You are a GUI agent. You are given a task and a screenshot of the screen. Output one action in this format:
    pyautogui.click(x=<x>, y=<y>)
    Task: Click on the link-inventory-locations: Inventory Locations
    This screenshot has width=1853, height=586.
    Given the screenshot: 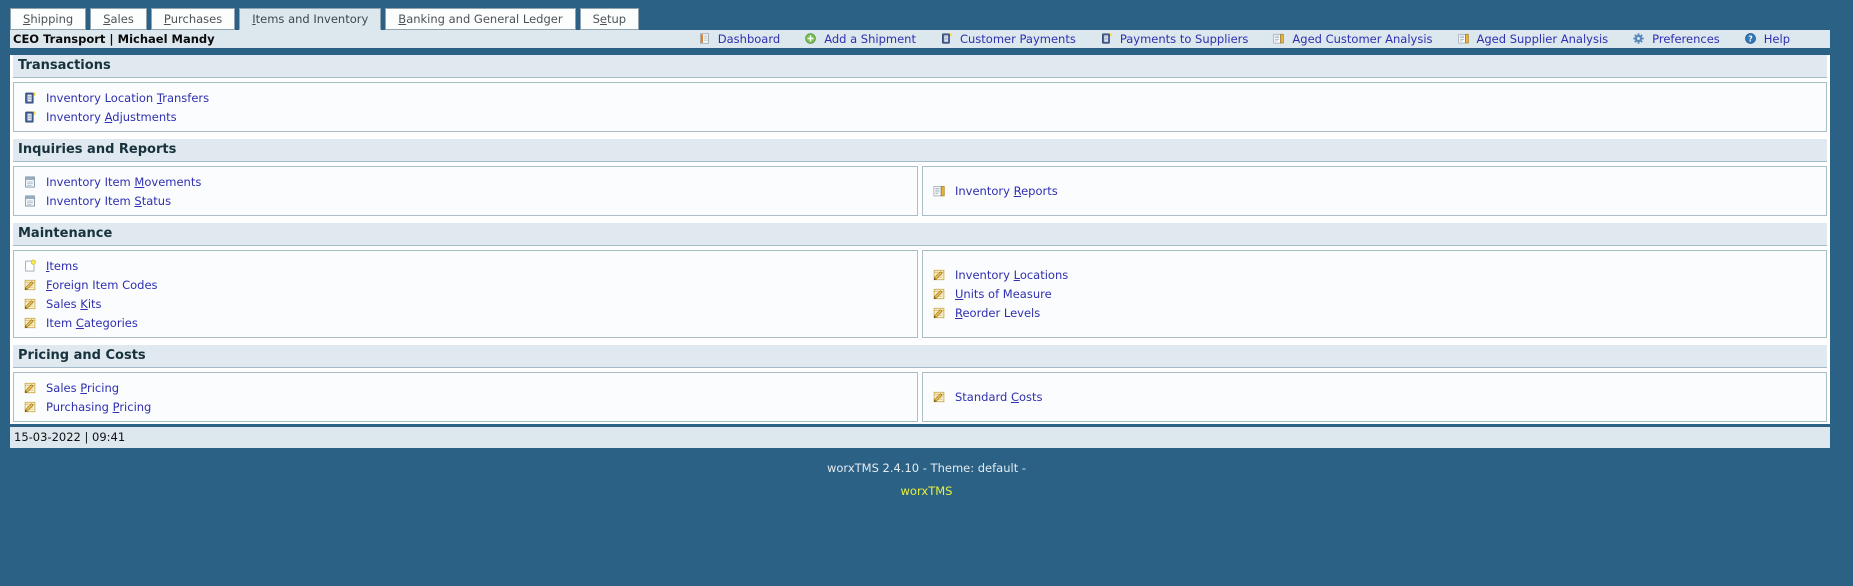 What is the action you would take?
    pyautogui.click(x=1011, y=275)
    